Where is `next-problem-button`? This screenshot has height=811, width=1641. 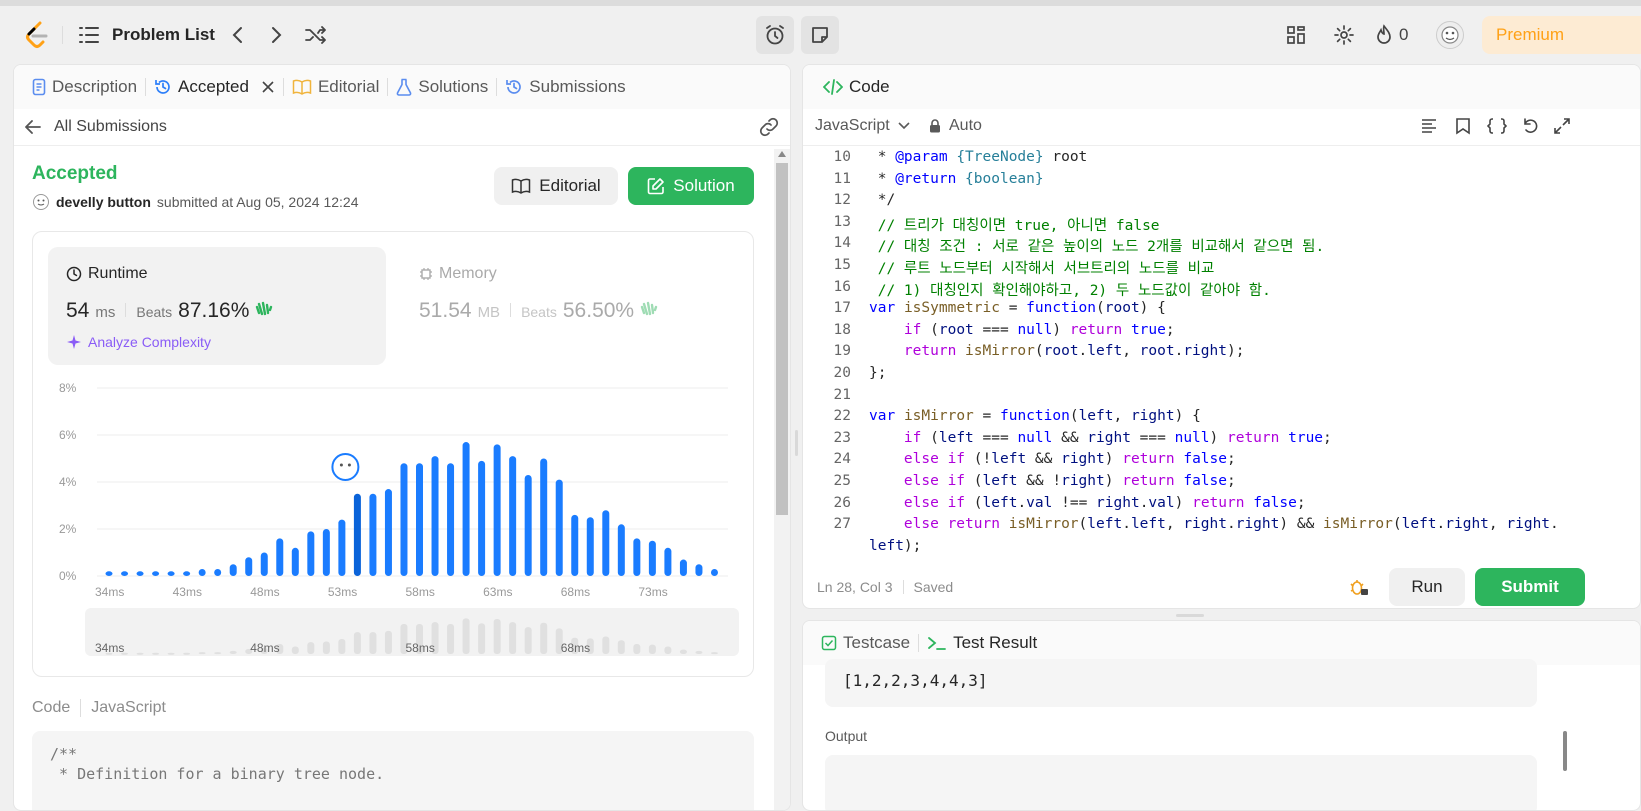
next-problem-button is located at coordinates (277, 35).